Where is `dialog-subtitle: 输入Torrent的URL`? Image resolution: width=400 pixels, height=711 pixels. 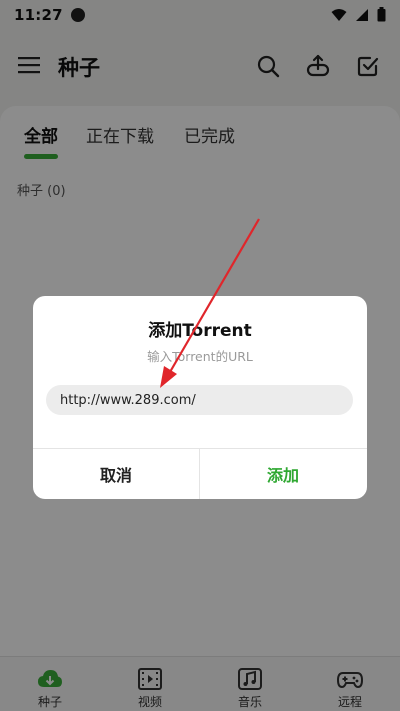
dialog-subtitle: 输入Torrent的URL is located at coordinates (200, 356).